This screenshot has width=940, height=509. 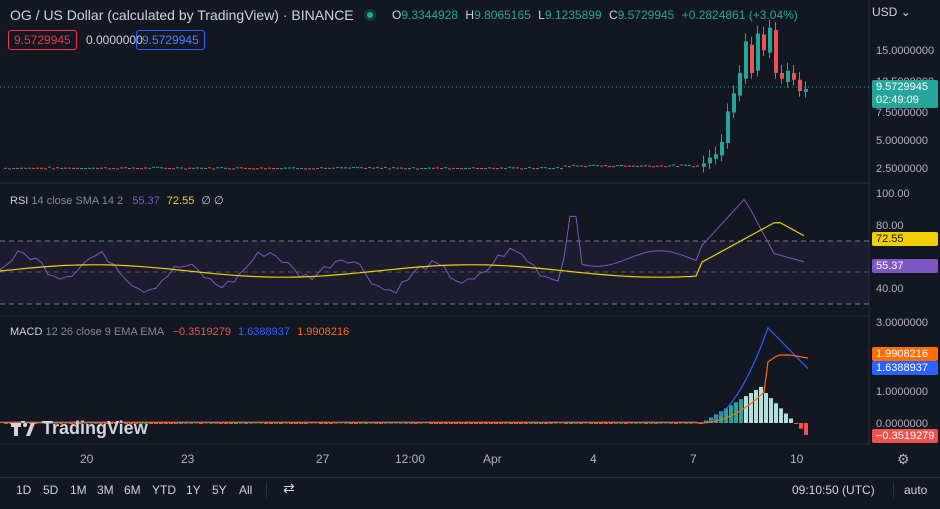 What do you see at coordinates (891, 12) in the screenshot?
I see `currency-selector: USD ⌄` at bounding box center [891, 12].